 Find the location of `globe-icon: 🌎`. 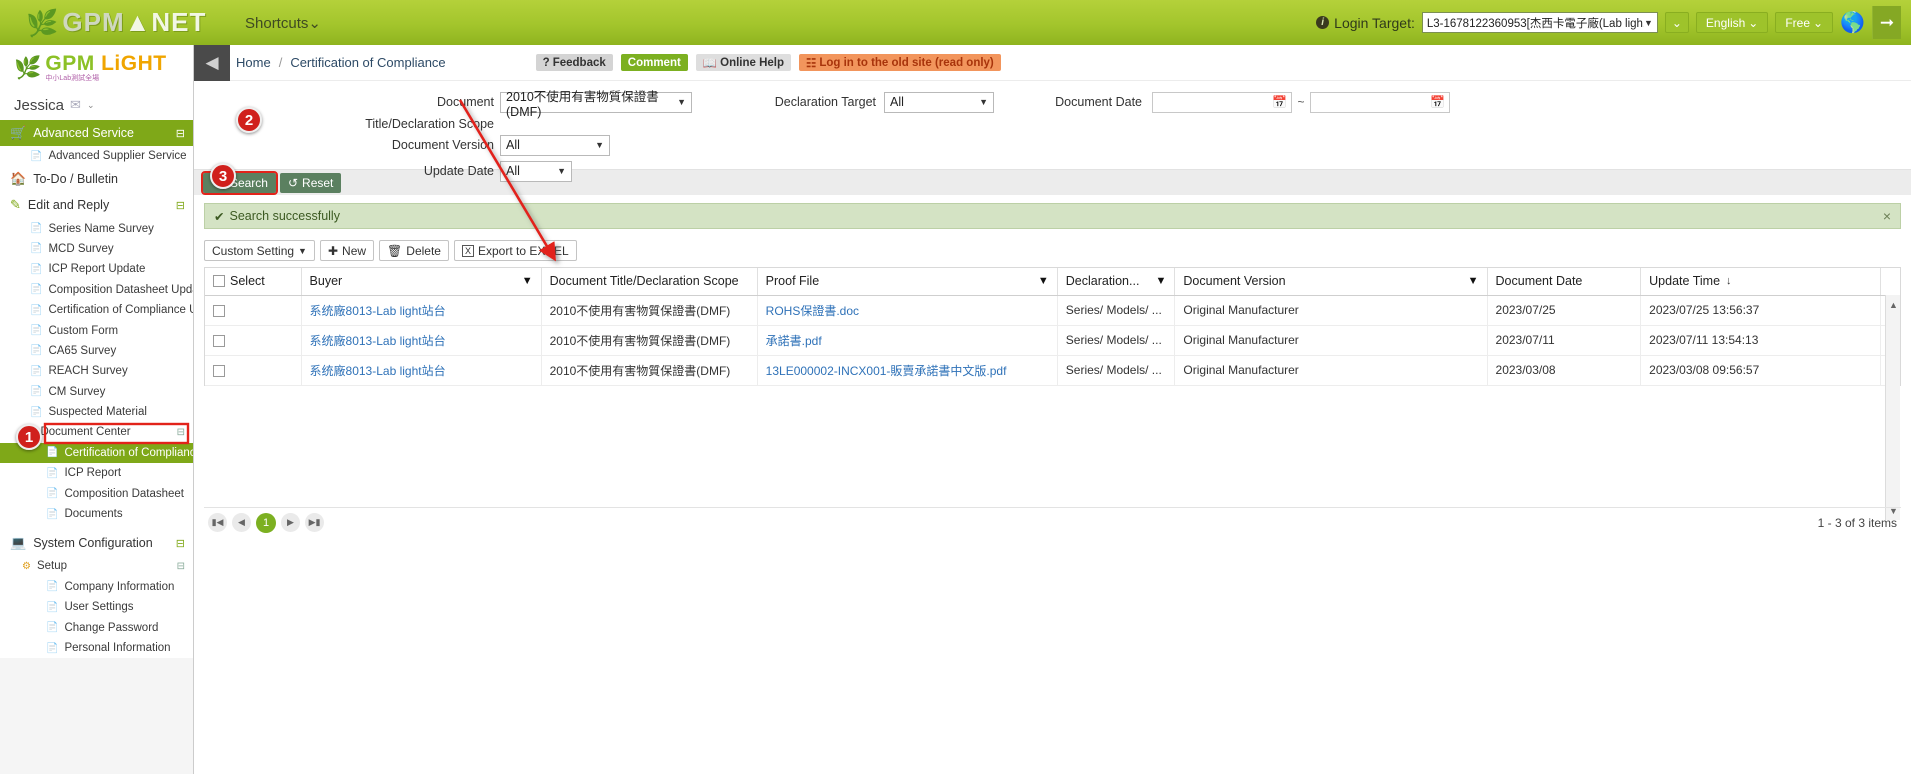

globe-icon: 🌎 is located at coordinates (1852, 23).